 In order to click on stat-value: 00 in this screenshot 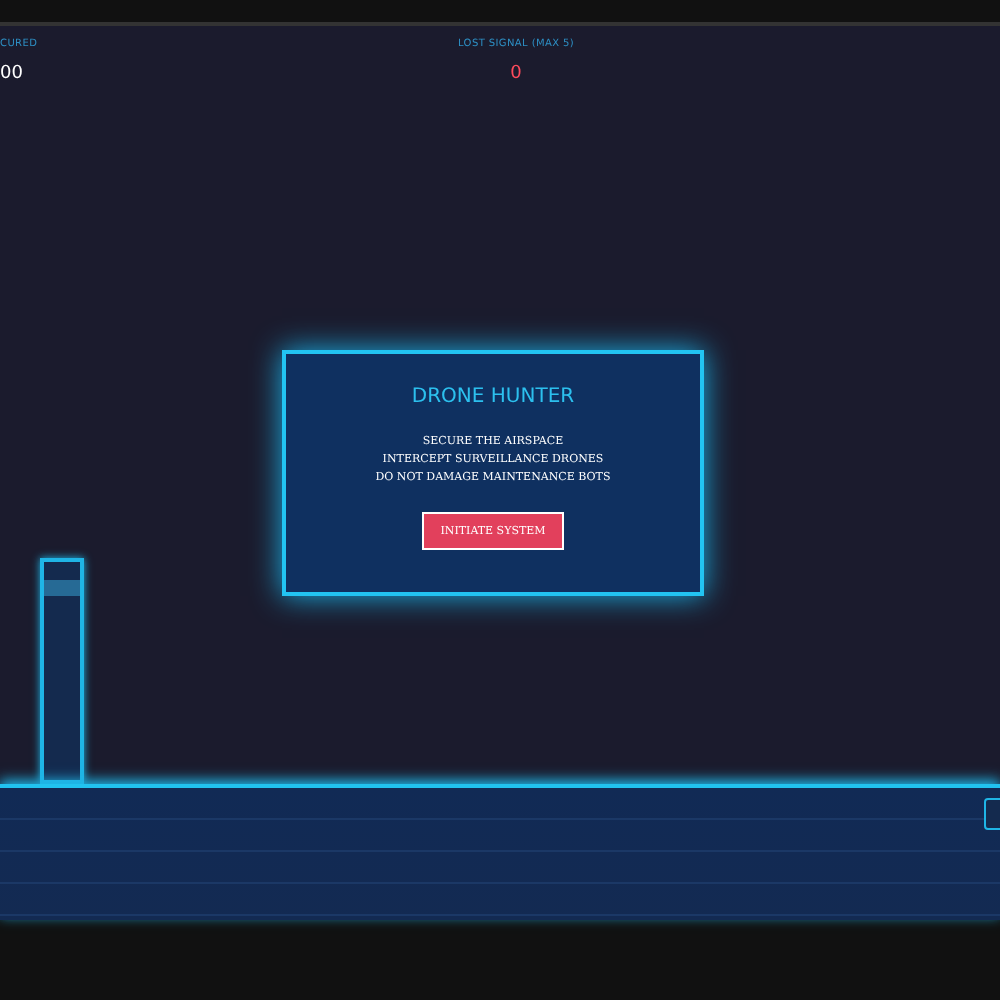, I will do `click(11, 74)`.